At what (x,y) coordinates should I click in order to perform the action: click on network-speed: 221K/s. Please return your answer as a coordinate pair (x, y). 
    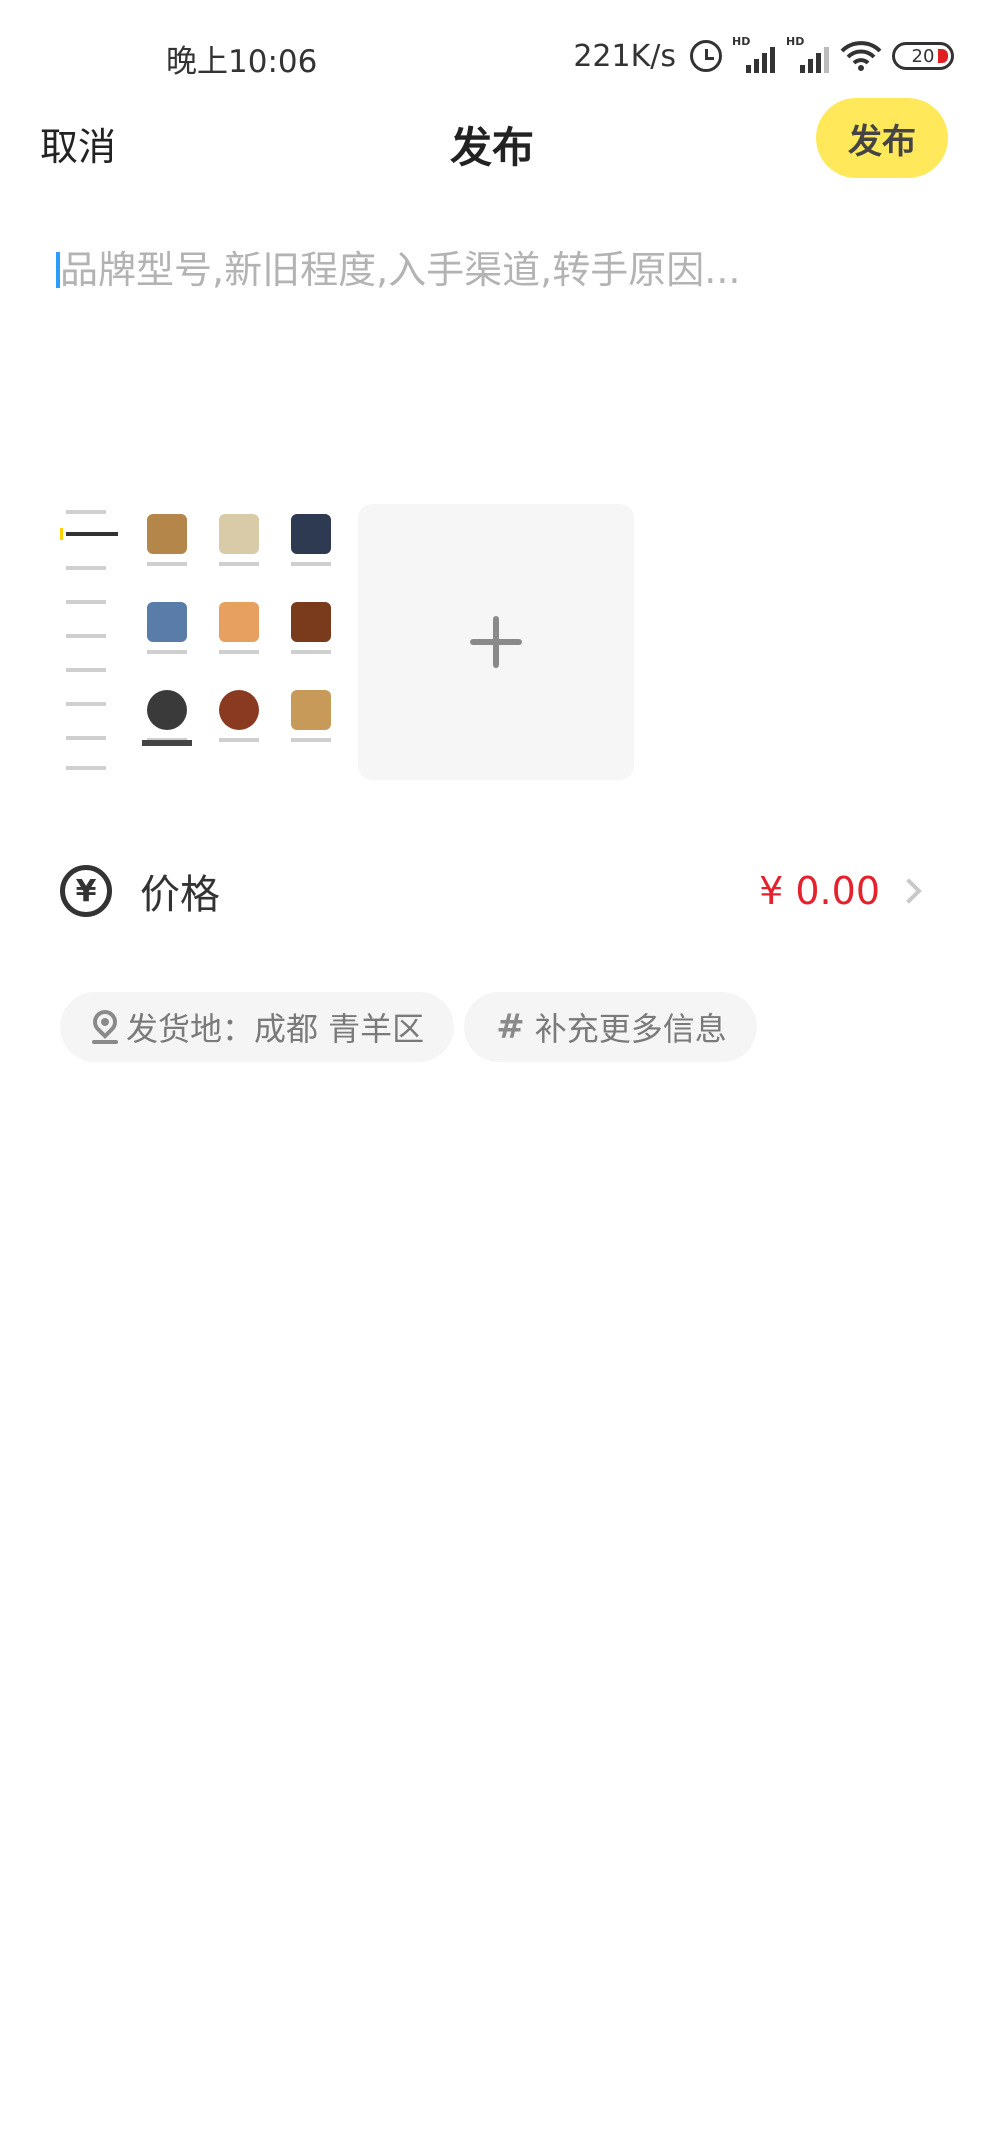
    Looking at the image, I should click on (624, 56).